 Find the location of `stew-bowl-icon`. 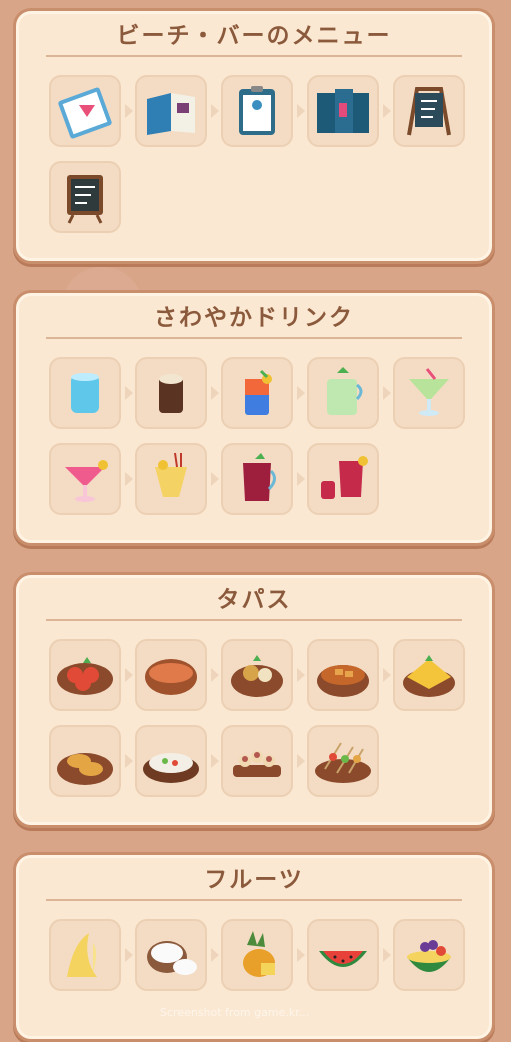

stew-bowl-icon is located at coordinates (343, 681).